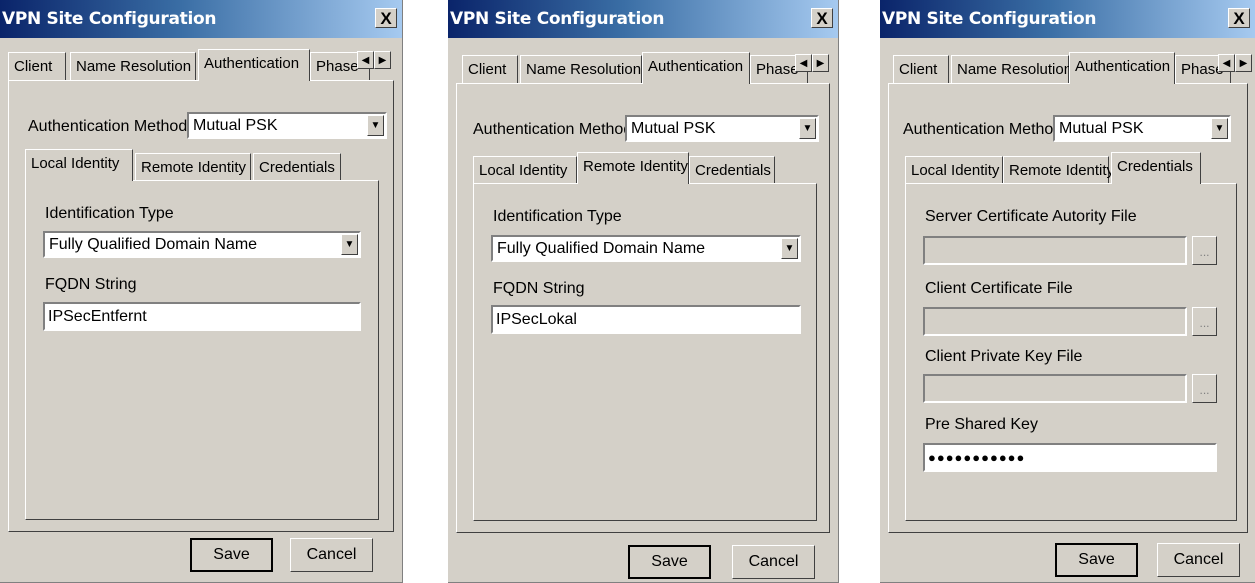 The height and width of the screenshot is (583, 1255). What do you see at coordinates (1055, 250) in the screenshot?
I see `server-ca-file-input` at bounding box center [1055, 250].